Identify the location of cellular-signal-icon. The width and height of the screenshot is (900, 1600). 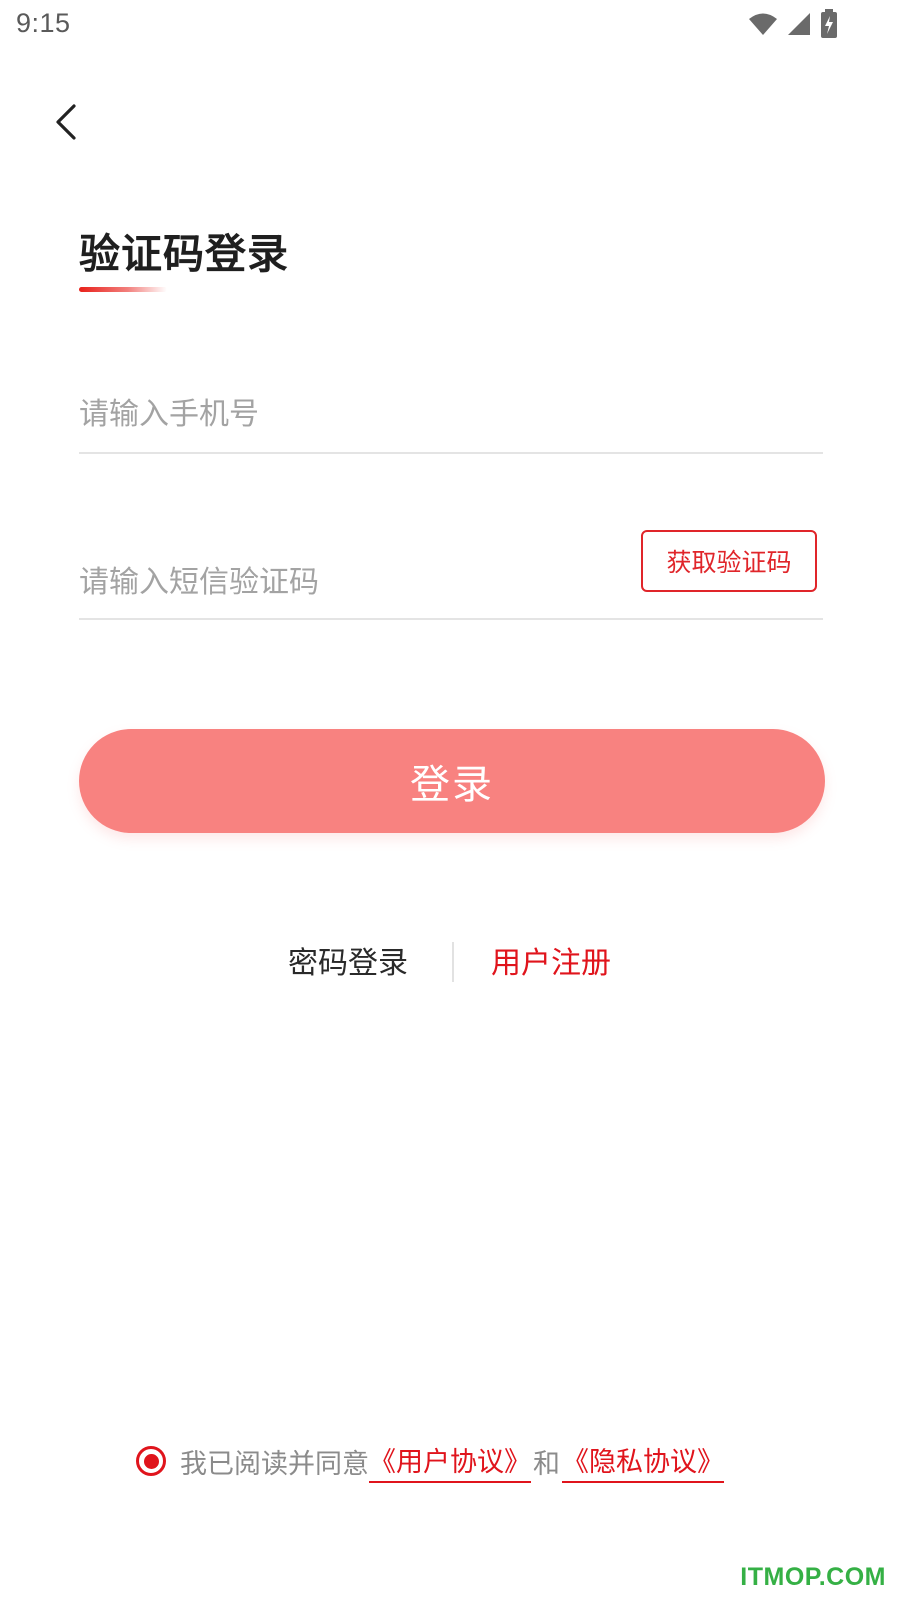
(799, 26).